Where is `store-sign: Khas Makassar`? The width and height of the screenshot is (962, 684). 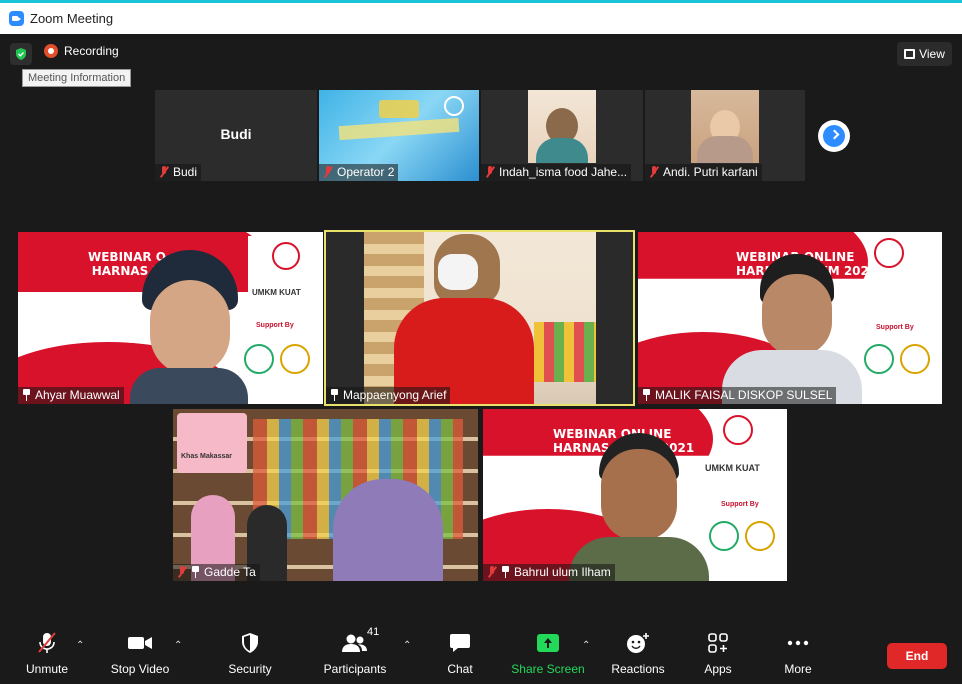 store-sign: Khas Makassar is located at coordinates (212, 443).